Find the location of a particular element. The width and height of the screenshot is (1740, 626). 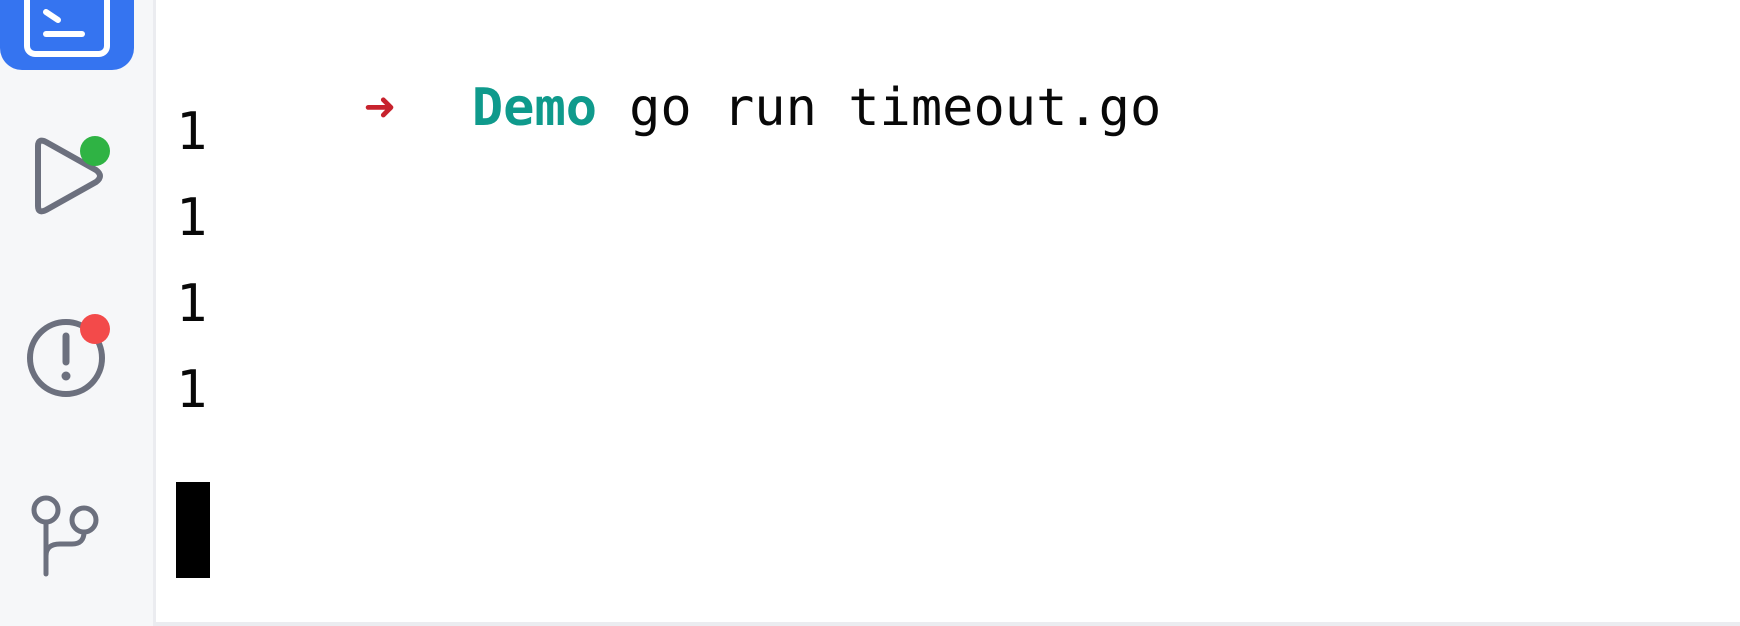

prompt-line: ➜ Demo go run timeout.go is located at coordinates (668, 78).